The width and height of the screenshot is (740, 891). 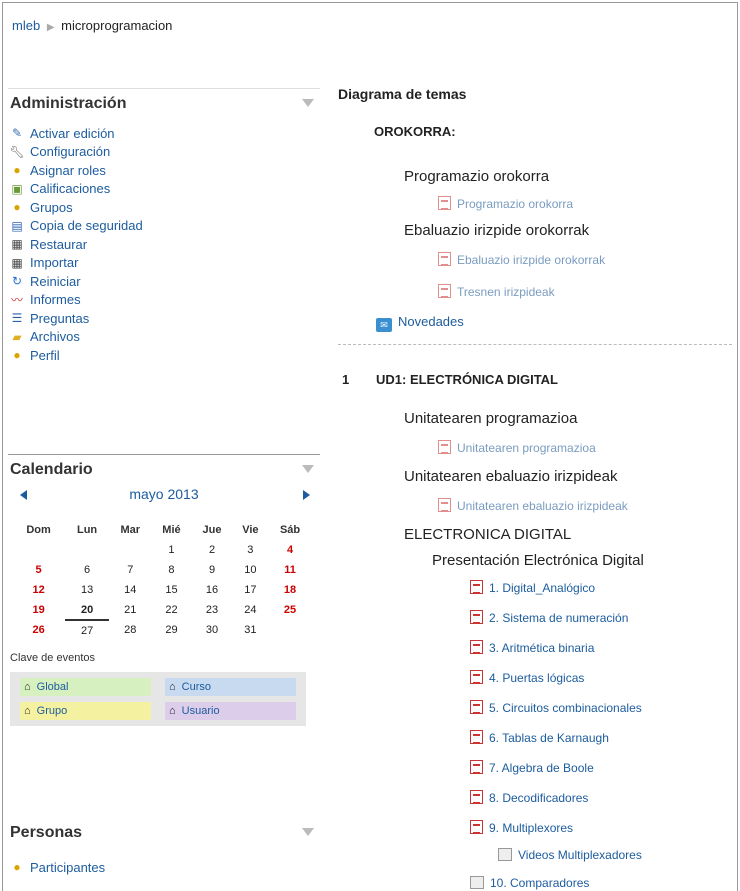 What do you see at coordinates (172, 610) in the screenshot?
I see `calendar-day: 22` at bounding box center [172, 610].